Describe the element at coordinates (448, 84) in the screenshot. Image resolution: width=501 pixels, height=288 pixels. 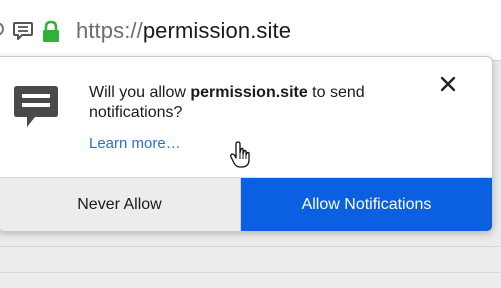
I see `close-icon` at that location.